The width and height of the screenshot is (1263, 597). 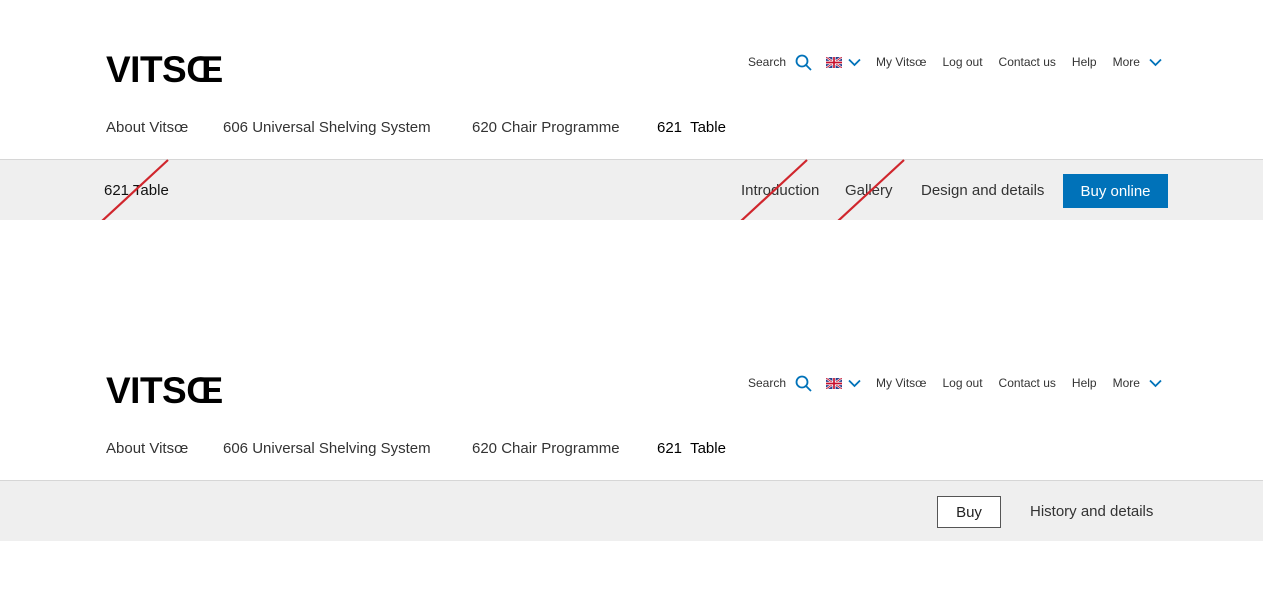 What do you see at coordinates (631, 510) in the screenshot?
I see `sub-nav-bar: Buy History and details` at bounding box center [631, 510].